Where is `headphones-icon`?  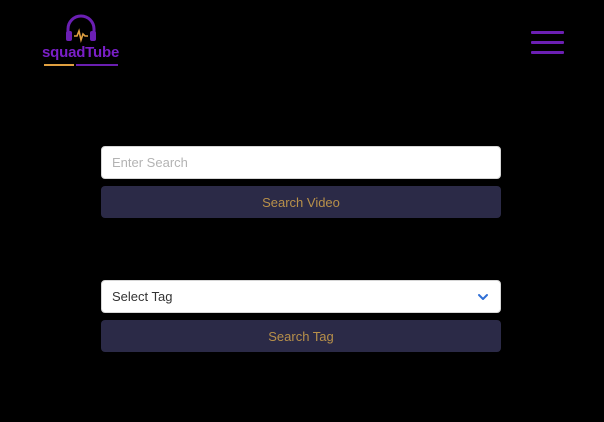 headphones-icon is located at coordinates (81, 28).